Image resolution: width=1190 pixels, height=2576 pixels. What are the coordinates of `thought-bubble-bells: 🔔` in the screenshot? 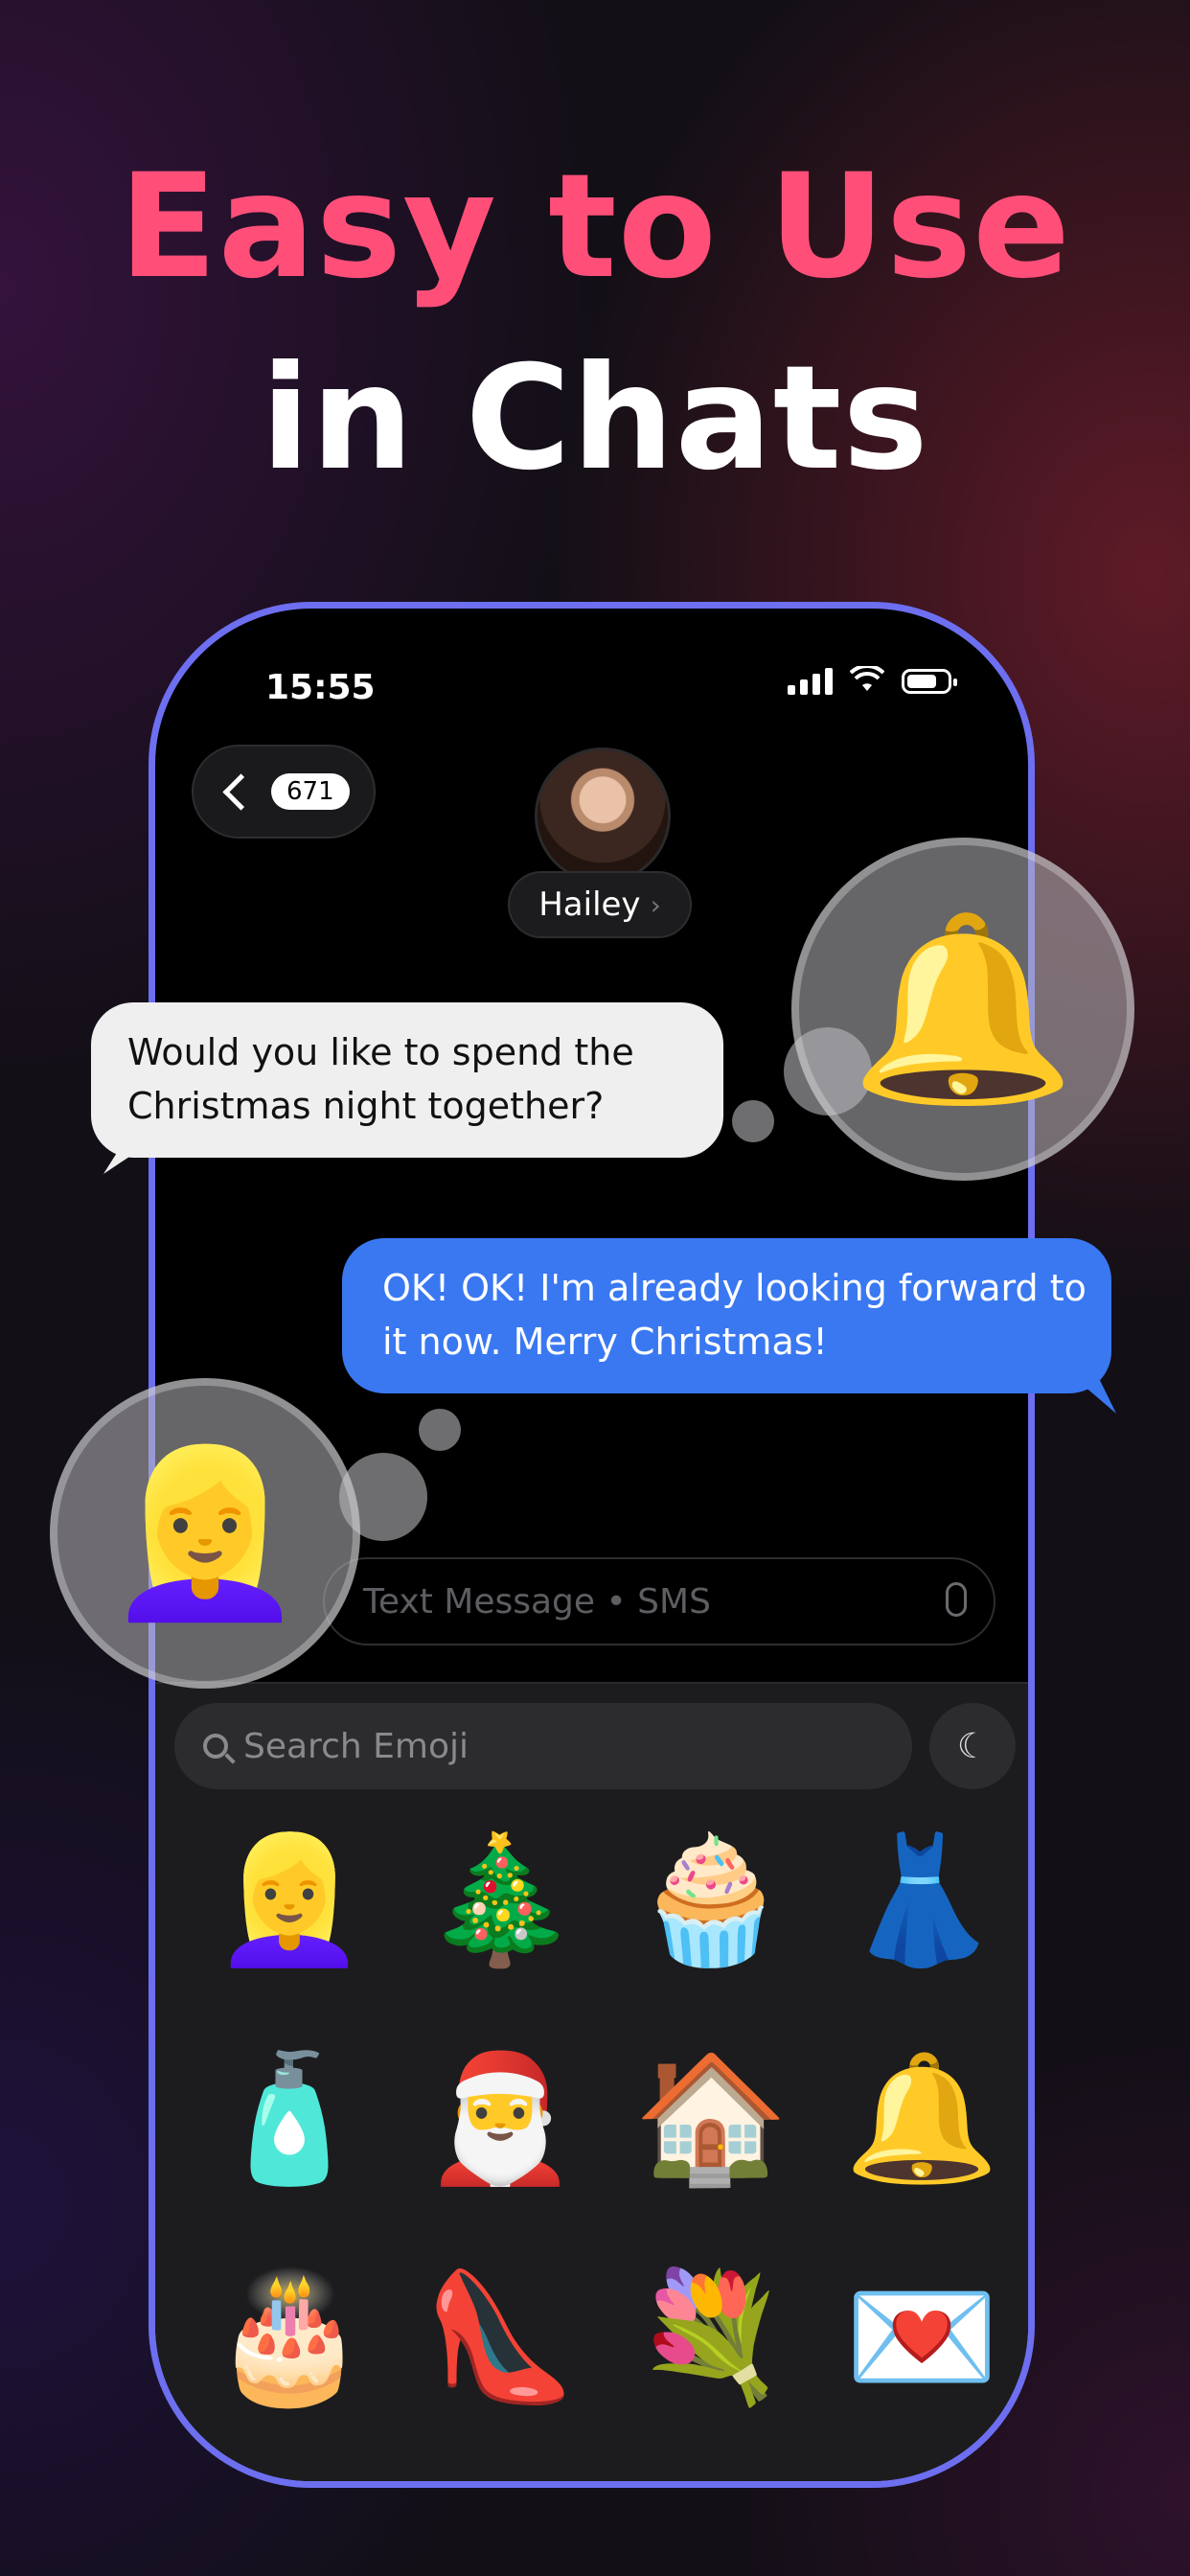 It's located at (963, 1009).